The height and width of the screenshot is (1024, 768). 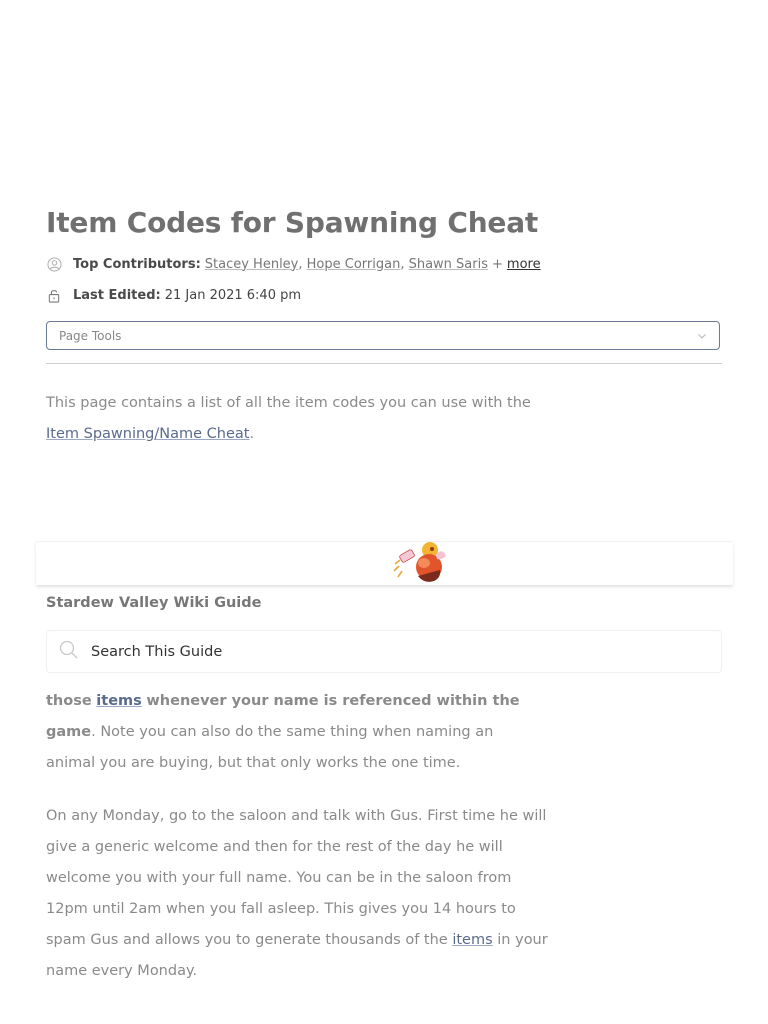 What do you see at coordinates (354, 264) in the screenshot?
I see `contributor-link: Hope Corrigan` at bounding box center [354, 264].